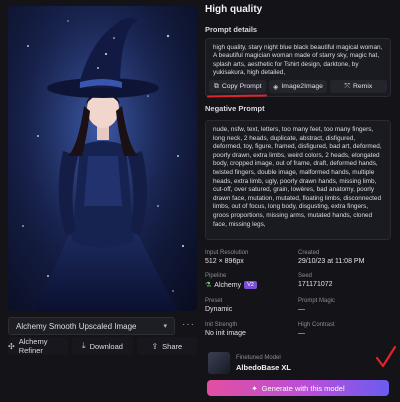  I want to click on remix-icon: ⤧, so click(347, 86).